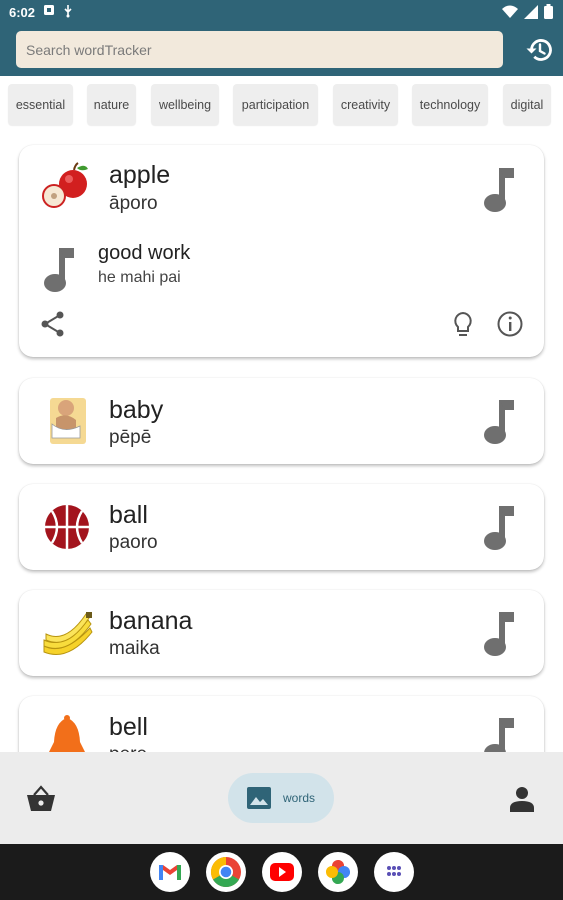 The height and width of the screenshot is (900, 563). I want to click on history-icon, so click(539, 50).